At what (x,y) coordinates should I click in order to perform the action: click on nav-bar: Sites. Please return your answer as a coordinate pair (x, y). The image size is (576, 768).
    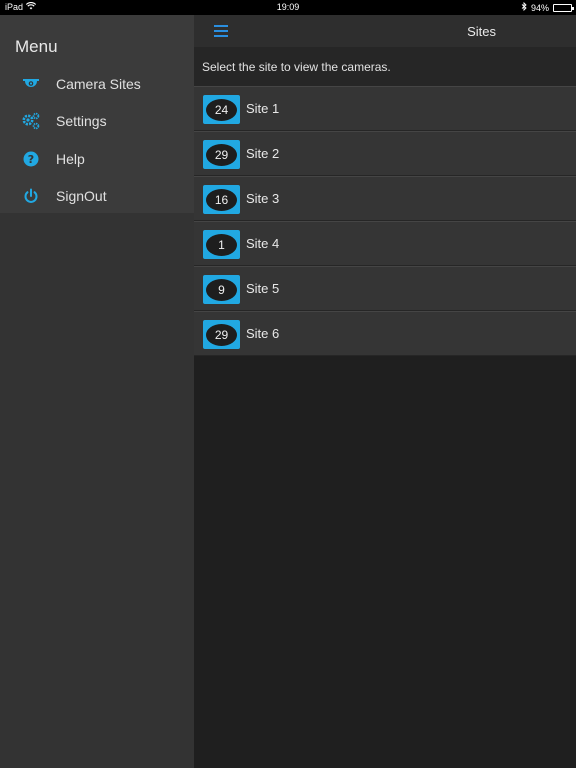
    Looking at the image, I should click on (385, 31).